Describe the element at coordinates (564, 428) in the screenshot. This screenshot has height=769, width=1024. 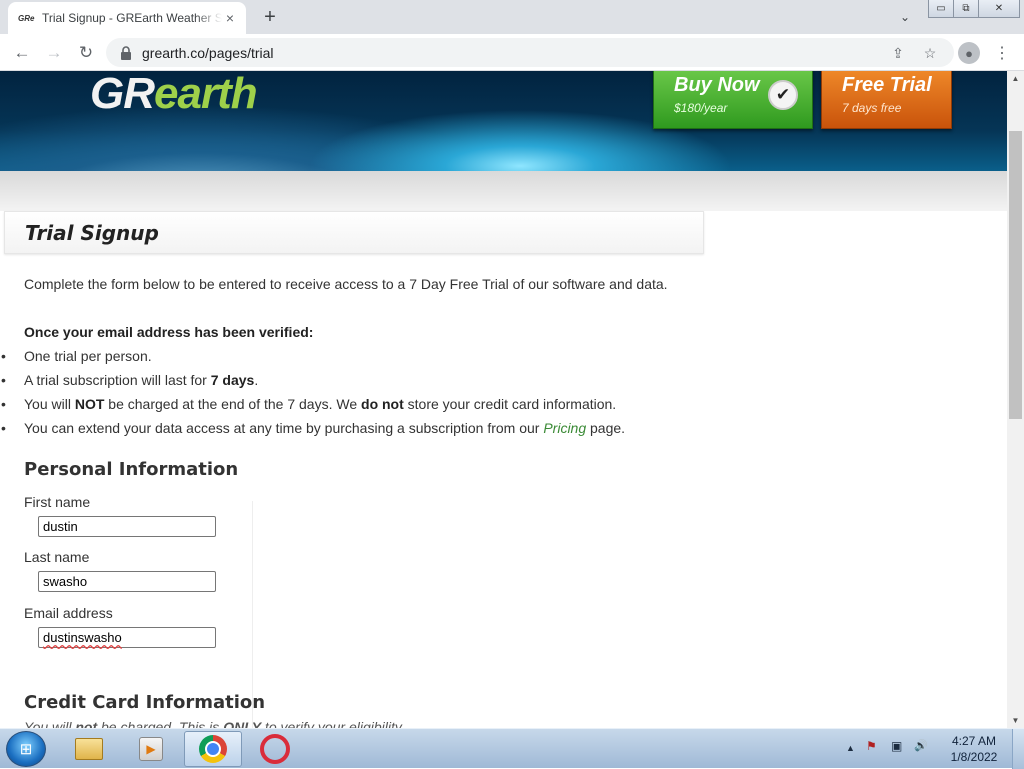
I see `pricing-link: Pricing` at that location.